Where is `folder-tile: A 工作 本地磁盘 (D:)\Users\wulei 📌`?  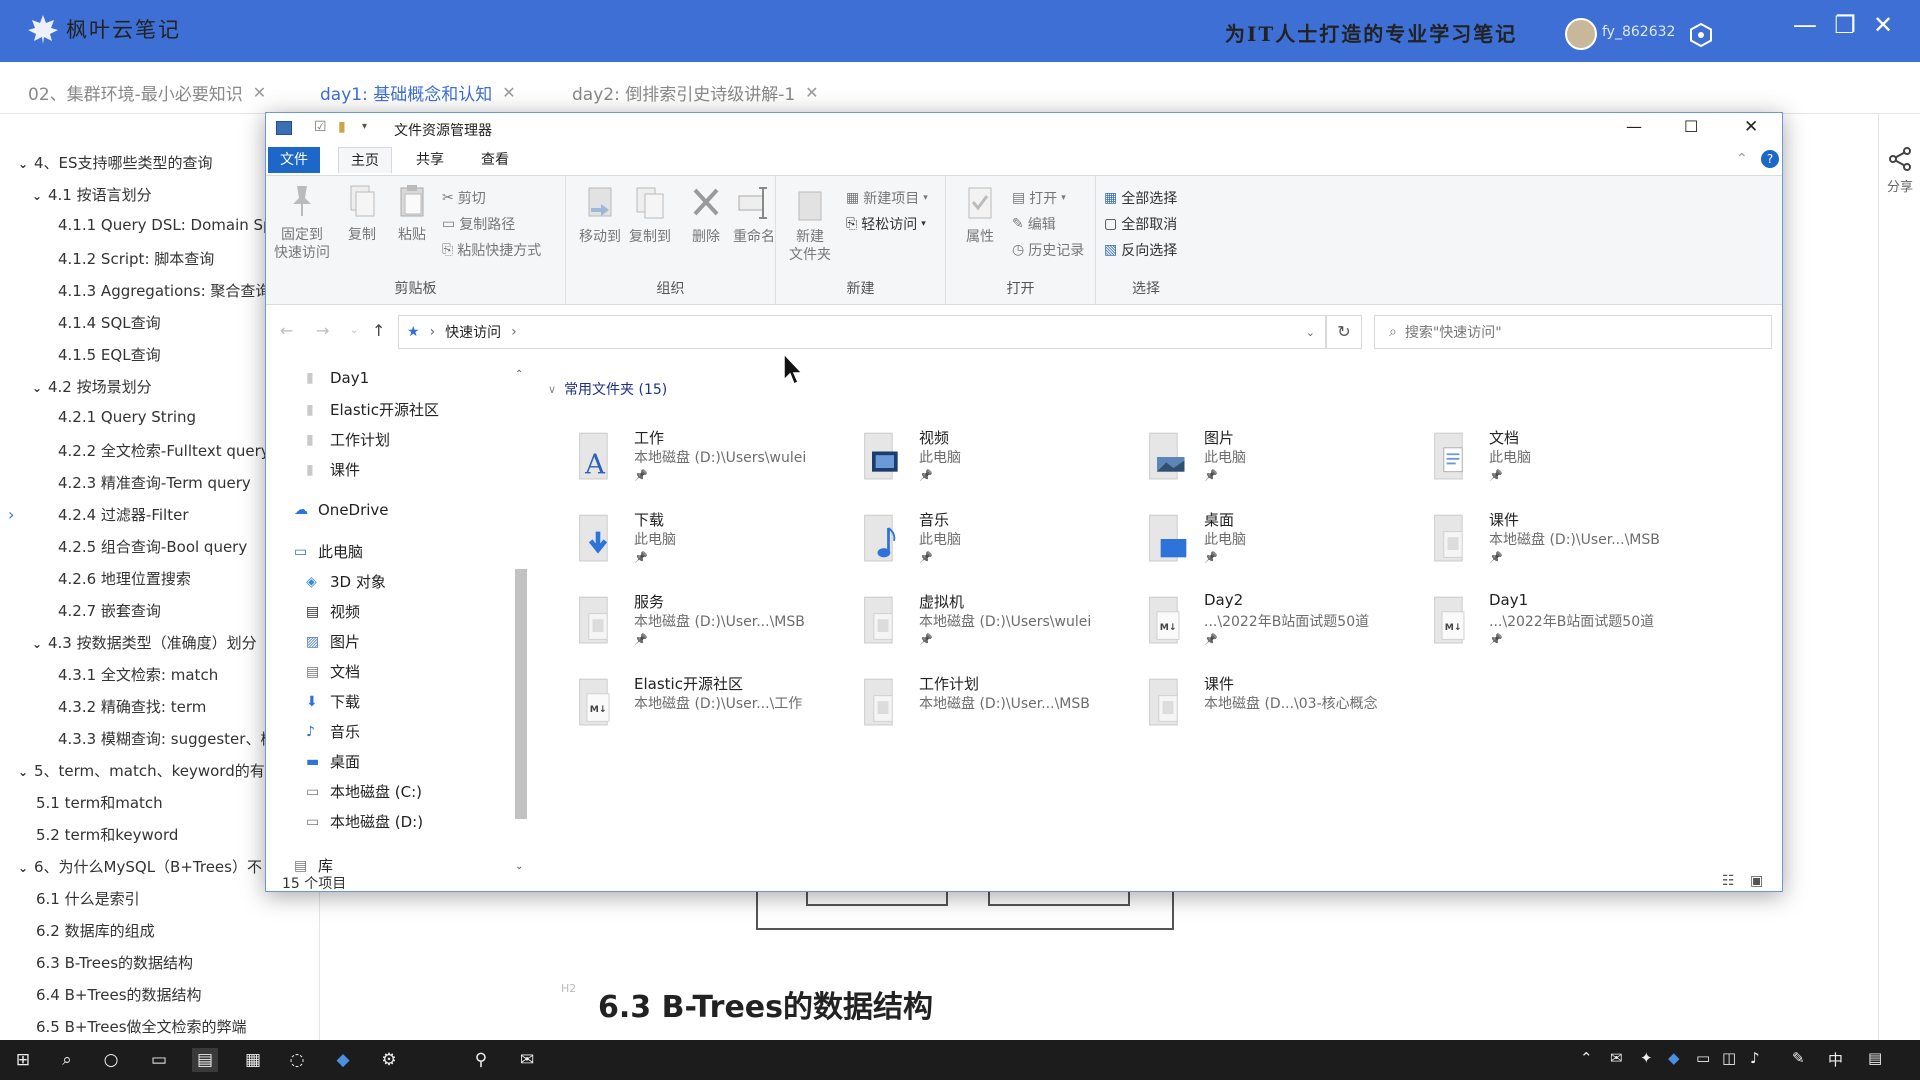
folder-tile: A 工作 本地磁盘 (D:)\Users\wulei 📌 is located at coordinates (716, 461).